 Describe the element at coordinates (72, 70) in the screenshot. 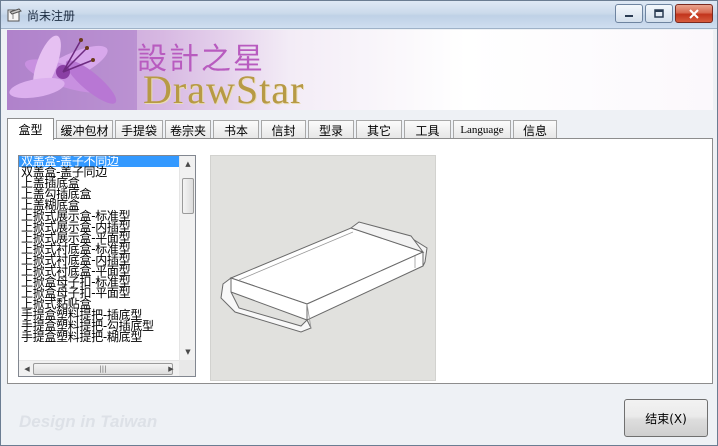

I see `lily-flower-icon` at that location.